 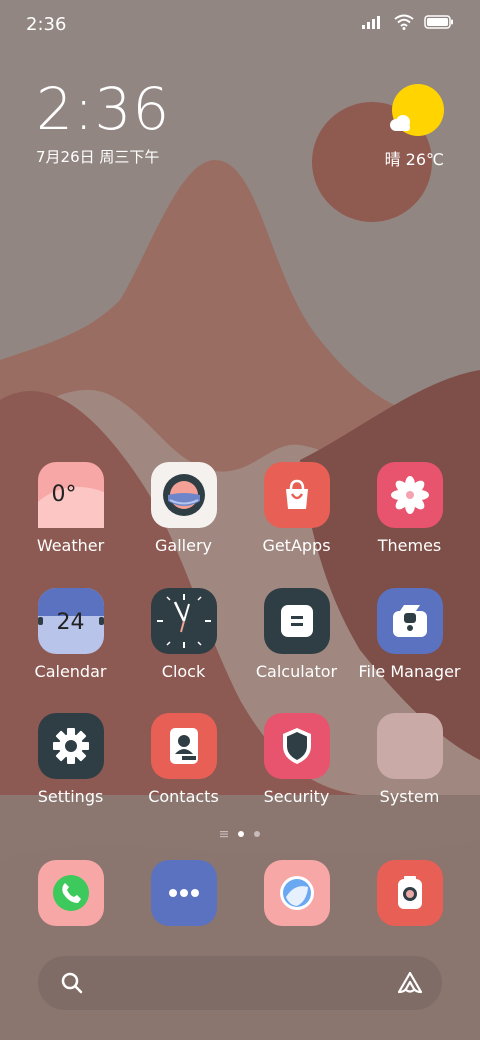 What do you see at coordinates (409, 746) in the screenshot?
I see `folder-system-icon` at bounding box center [409, 746].